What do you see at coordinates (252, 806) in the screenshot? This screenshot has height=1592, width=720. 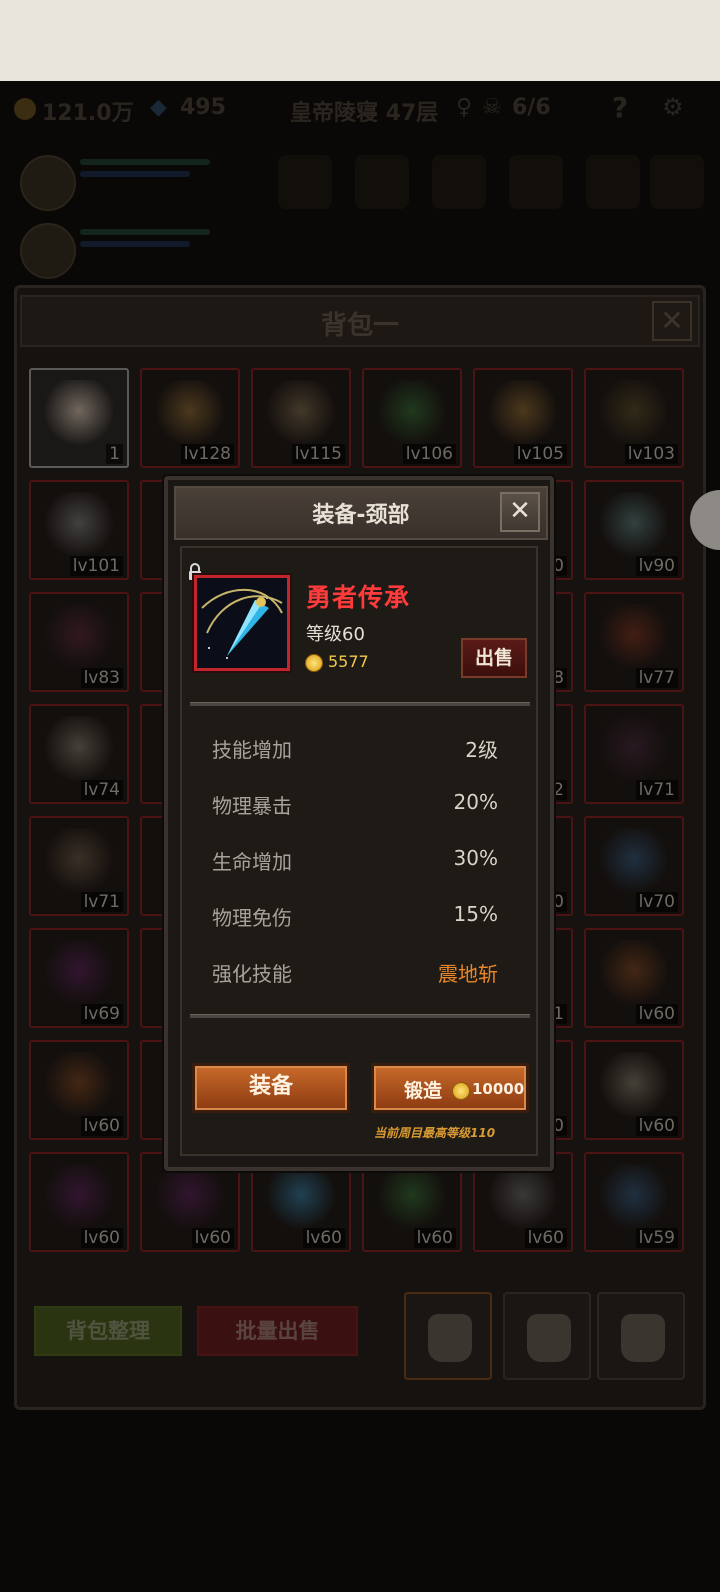 I see `stat-label: 物理暴击` at bounding box center [252, 806].